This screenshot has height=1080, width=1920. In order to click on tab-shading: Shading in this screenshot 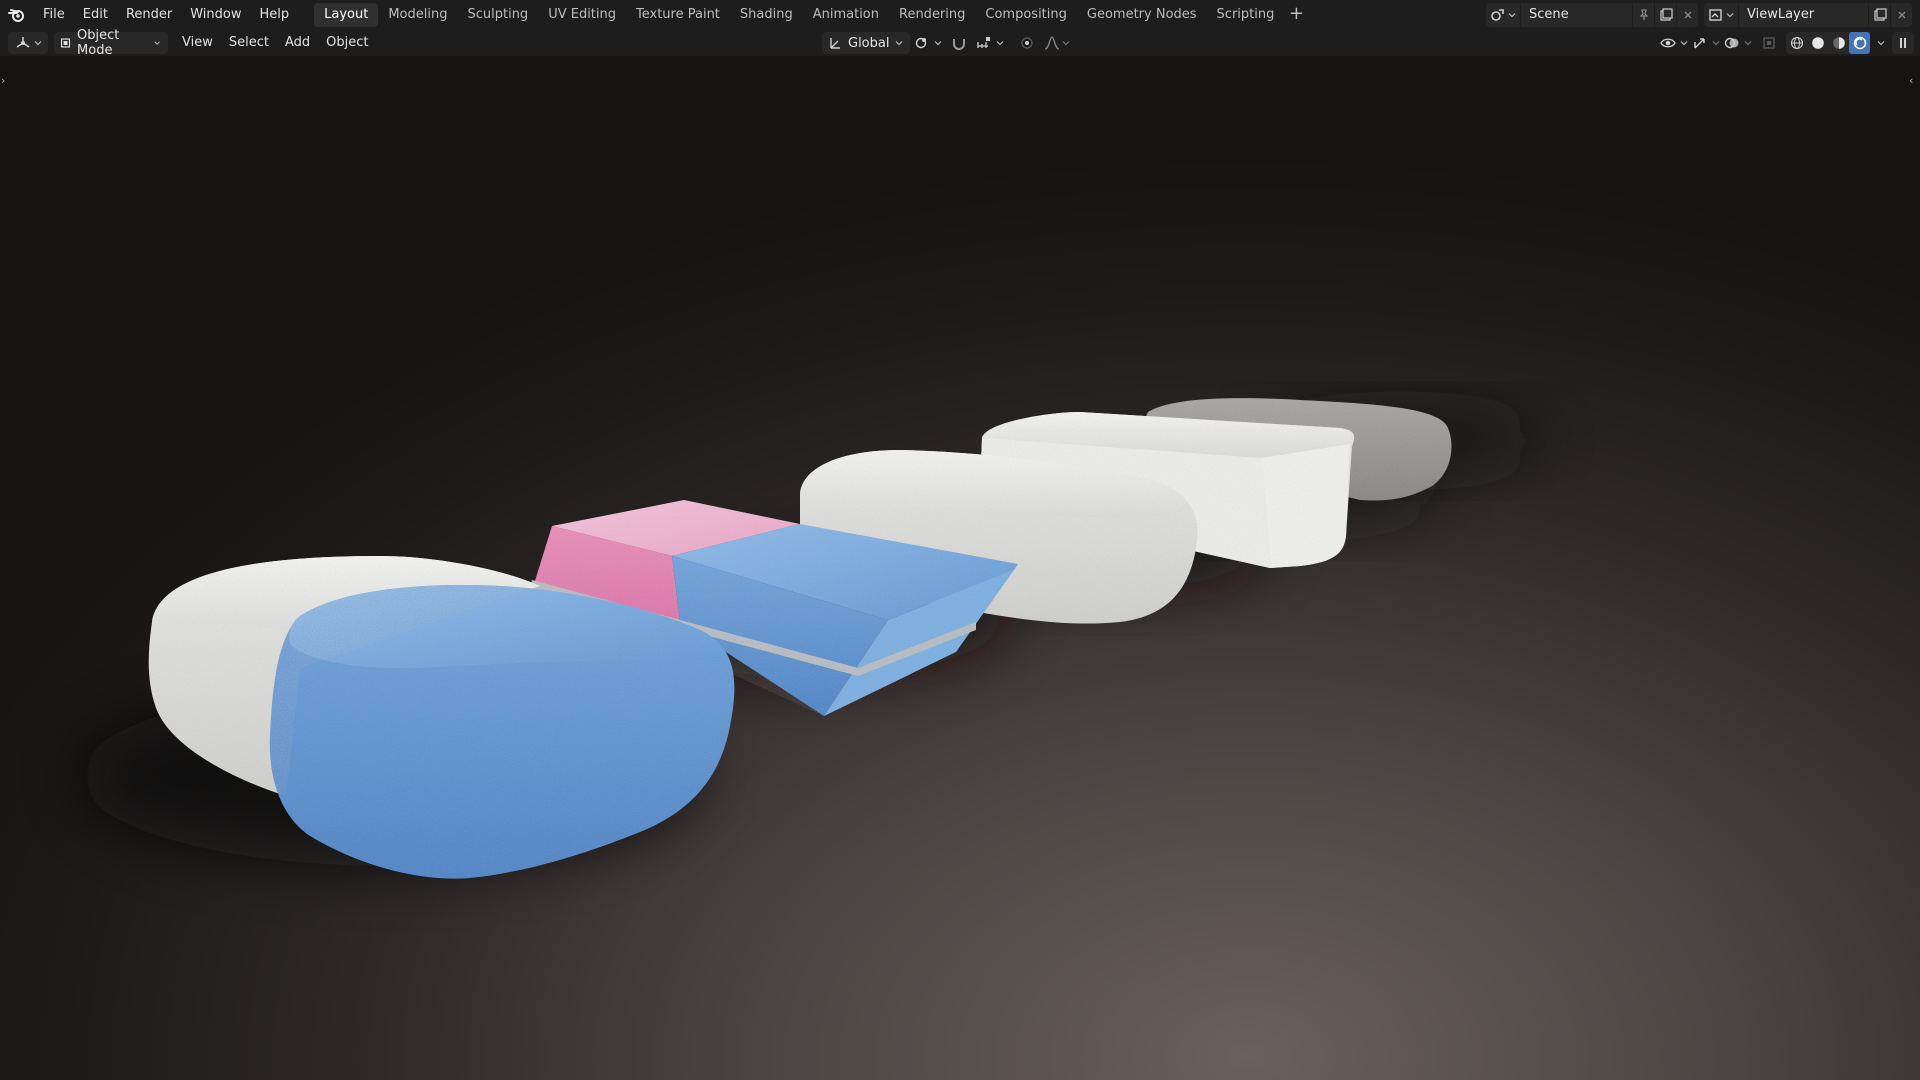, I will do `click(766, 15)`.